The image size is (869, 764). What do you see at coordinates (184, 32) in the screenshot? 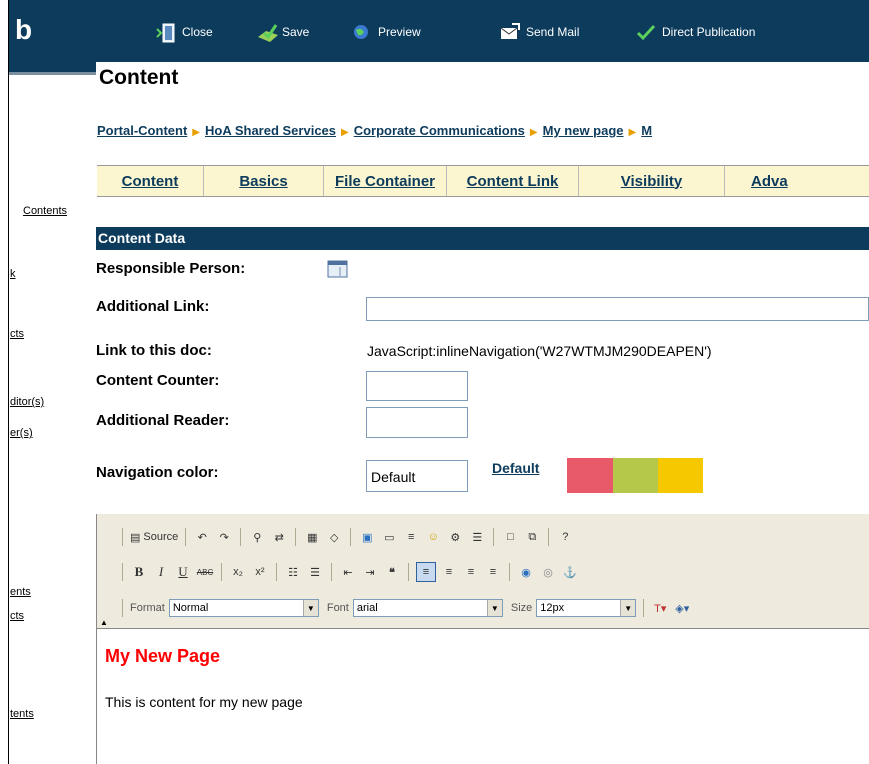
I see `close-button: Close` at bounding box center [184, 32].